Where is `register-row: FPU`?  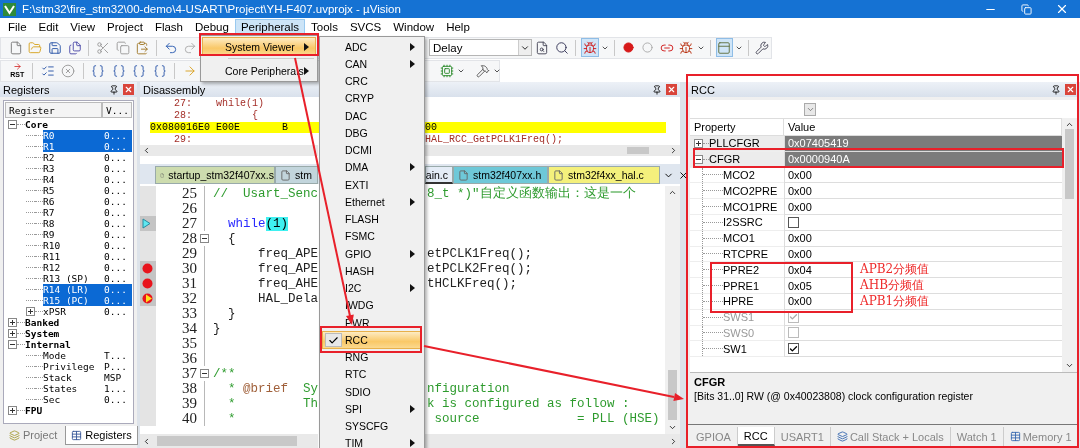 register-row: FPU is located at coordinates (78, 410).